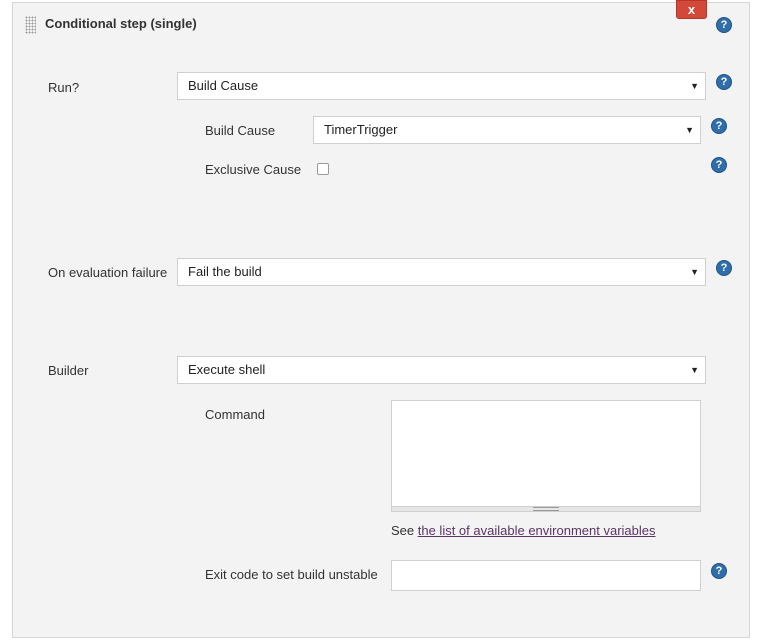 The image size is (757, 641). I want to click on section-title: Conditional step (single), so click(121, 23).